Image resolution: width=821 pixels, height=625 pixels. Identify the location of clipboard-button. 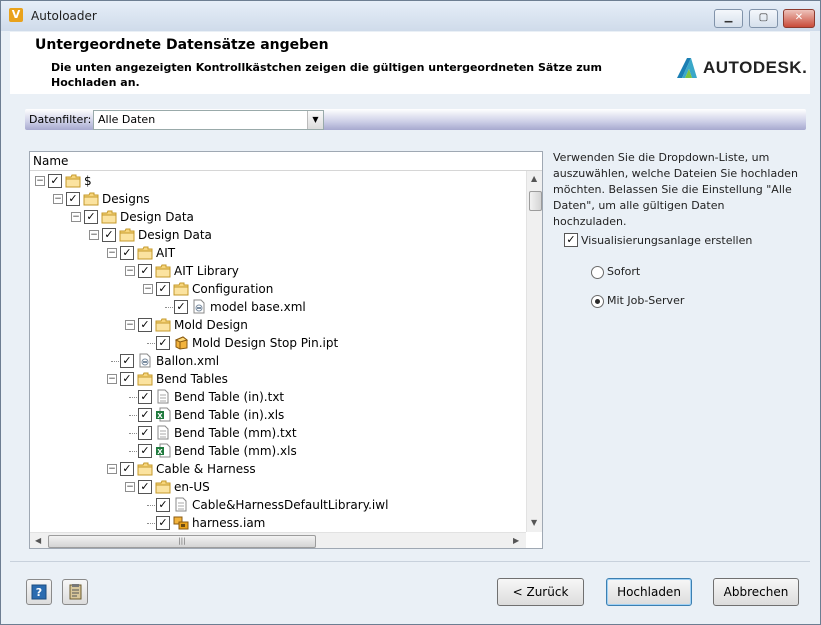
(75, 592).